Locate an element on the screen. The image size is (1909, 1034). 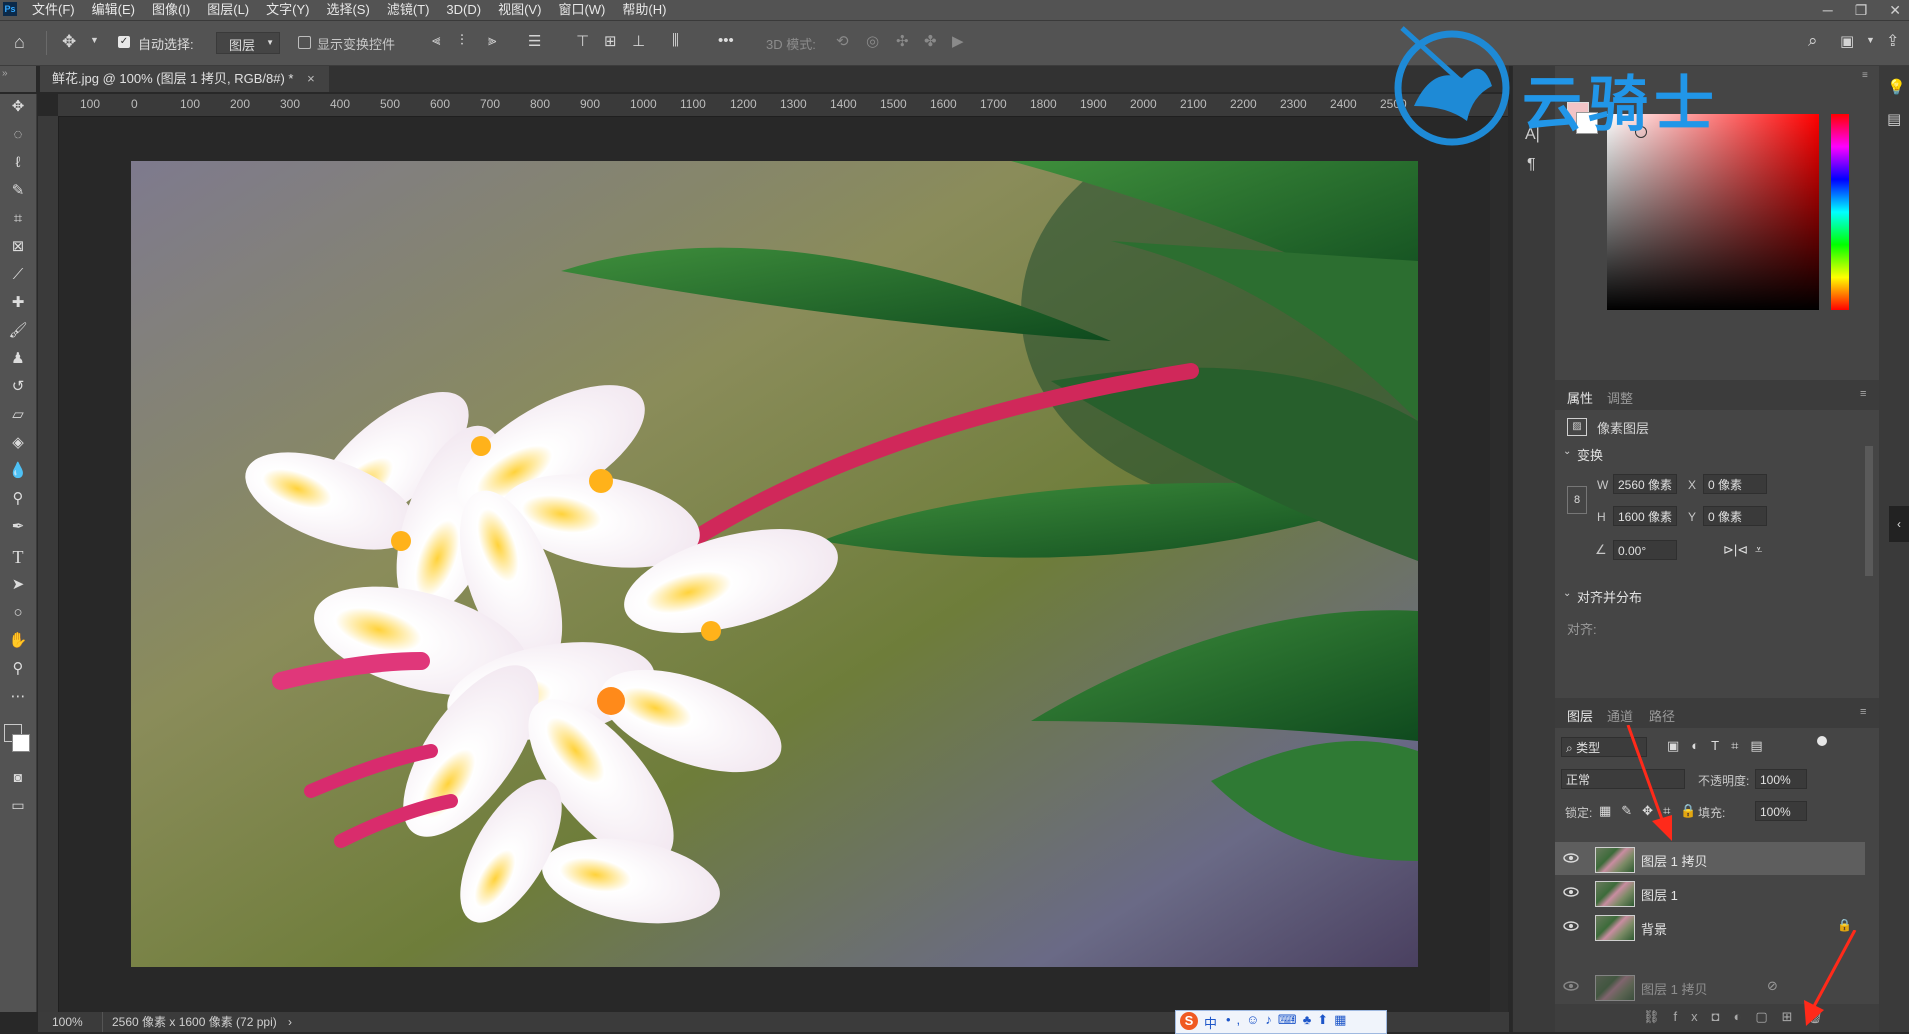
pen-tool-icon: ✒ is located at coordinates (18, 527).